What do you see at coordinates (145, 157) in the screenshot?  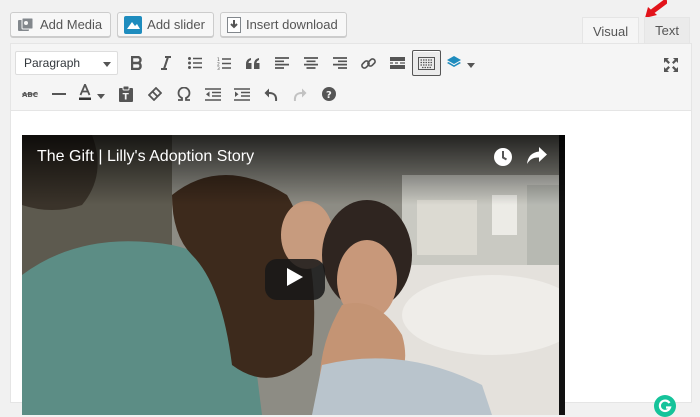 I see `video-title: The Gift | Lilly's Adoption Story` at bounding box center [145, 157].